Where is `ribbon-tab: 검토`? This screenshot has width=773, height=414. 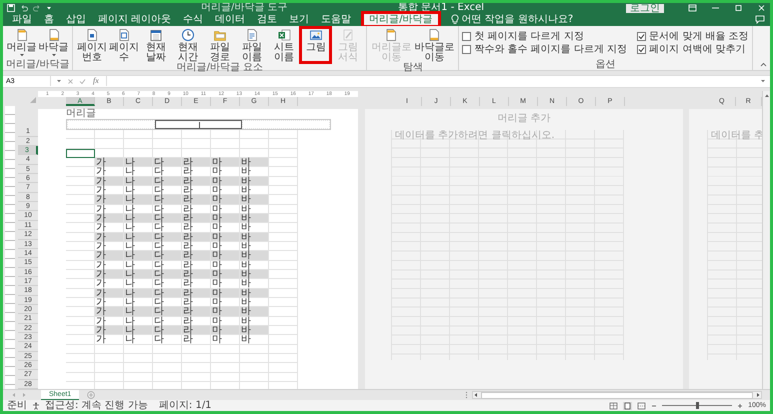
ribbon-tab: 검토 is located at coordinates (267, 19).